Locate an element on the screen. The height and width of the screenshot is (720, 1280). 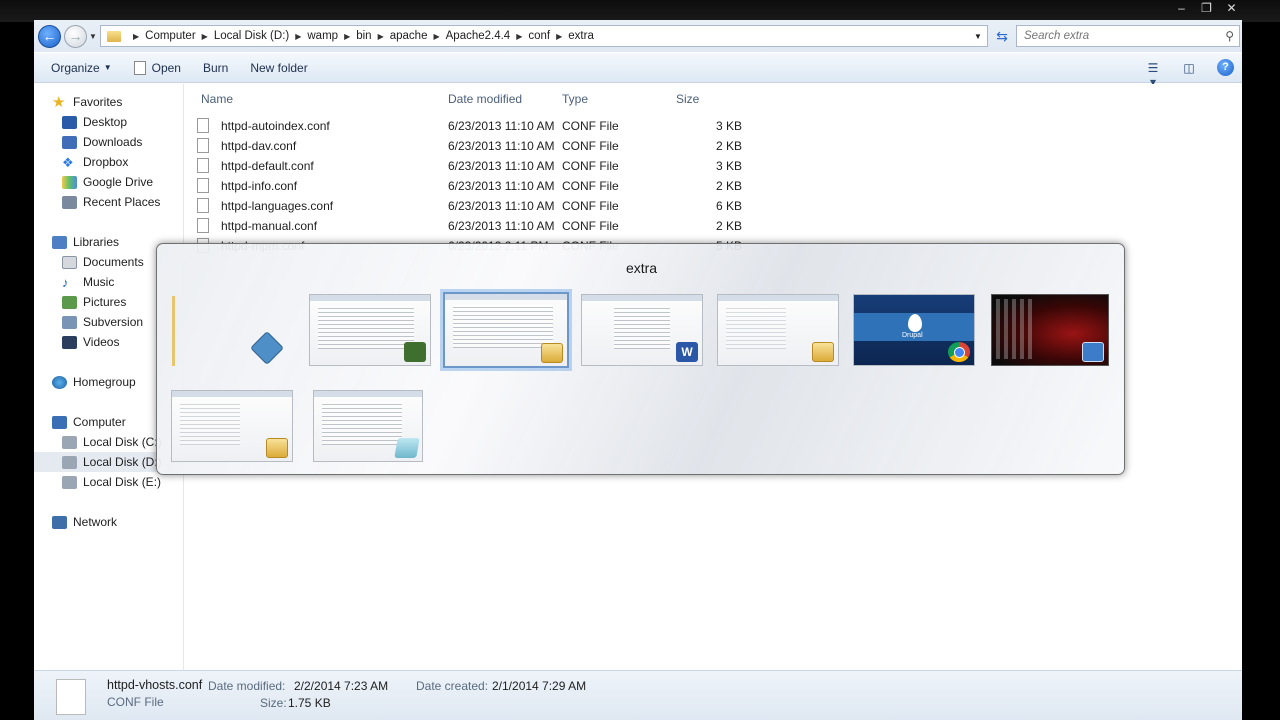
screen-top-frame: – ❐ ✕ is located at coordinates (640, 11).